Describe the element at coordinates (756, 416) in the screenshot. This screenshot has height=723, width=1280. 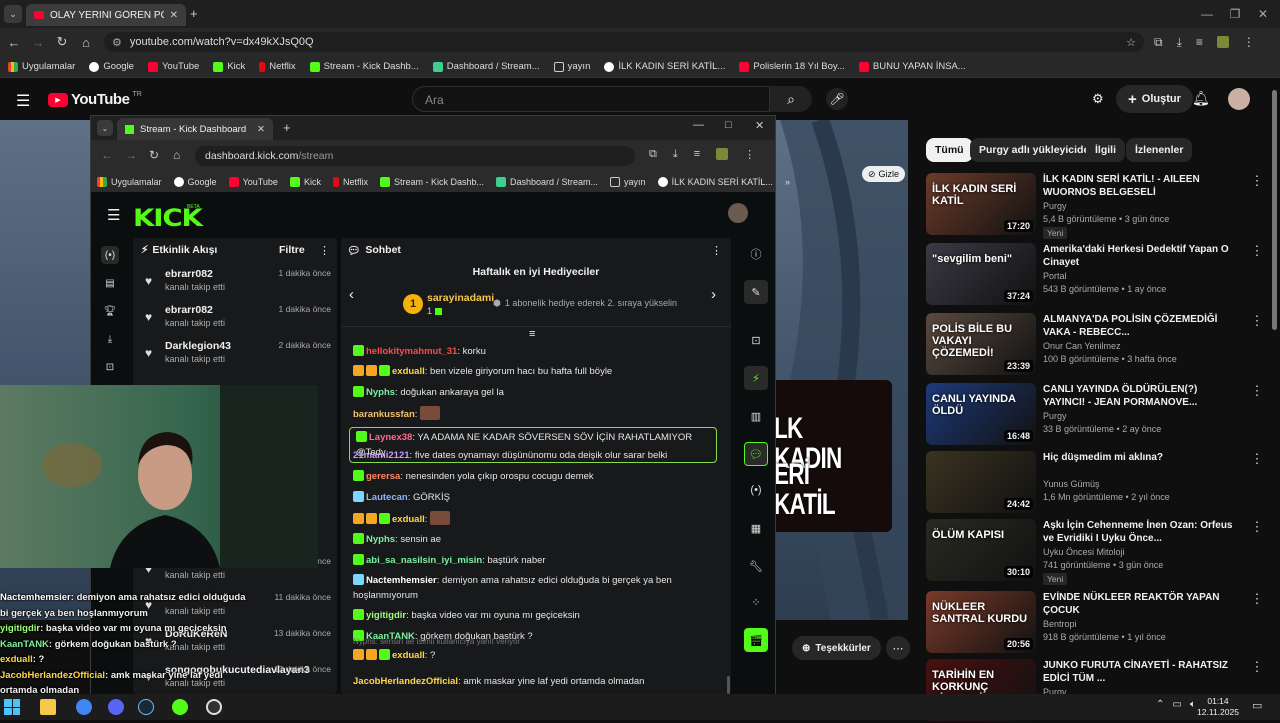
I see `document-icon: ▥` at that location.